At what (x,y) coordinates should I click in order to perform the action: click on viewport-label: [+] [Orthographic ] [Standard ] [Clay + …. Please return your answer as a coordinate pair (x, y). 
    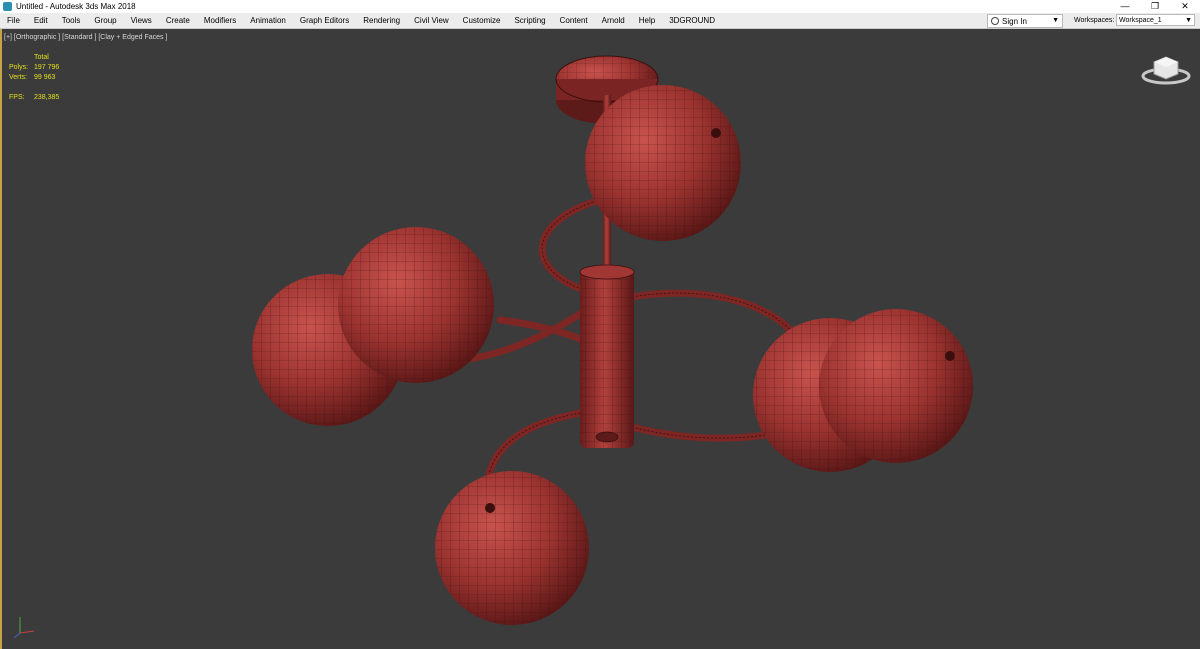
    Looking at the image, I should click on (85, 37).